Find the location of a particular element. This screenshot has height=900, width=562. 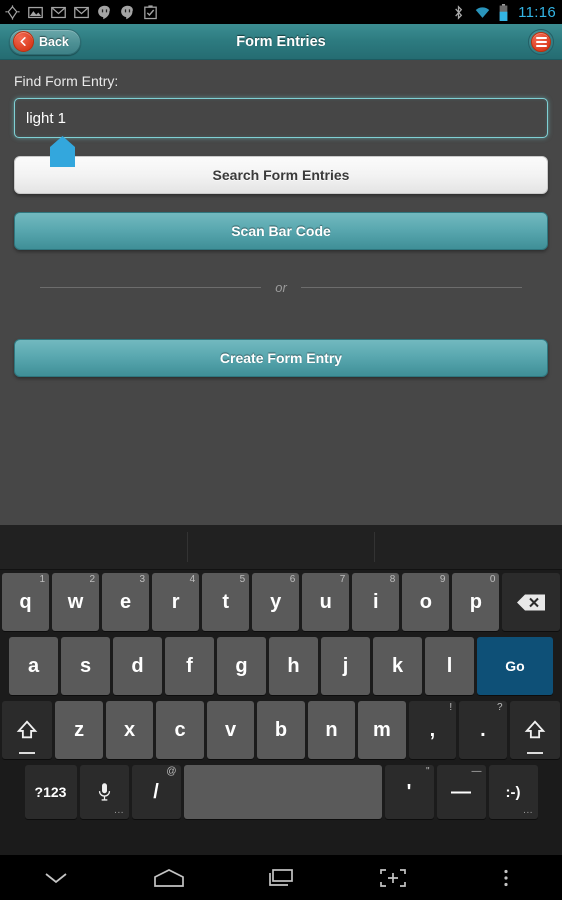

overflow-menu-icon is located at coordinates (506, 877).